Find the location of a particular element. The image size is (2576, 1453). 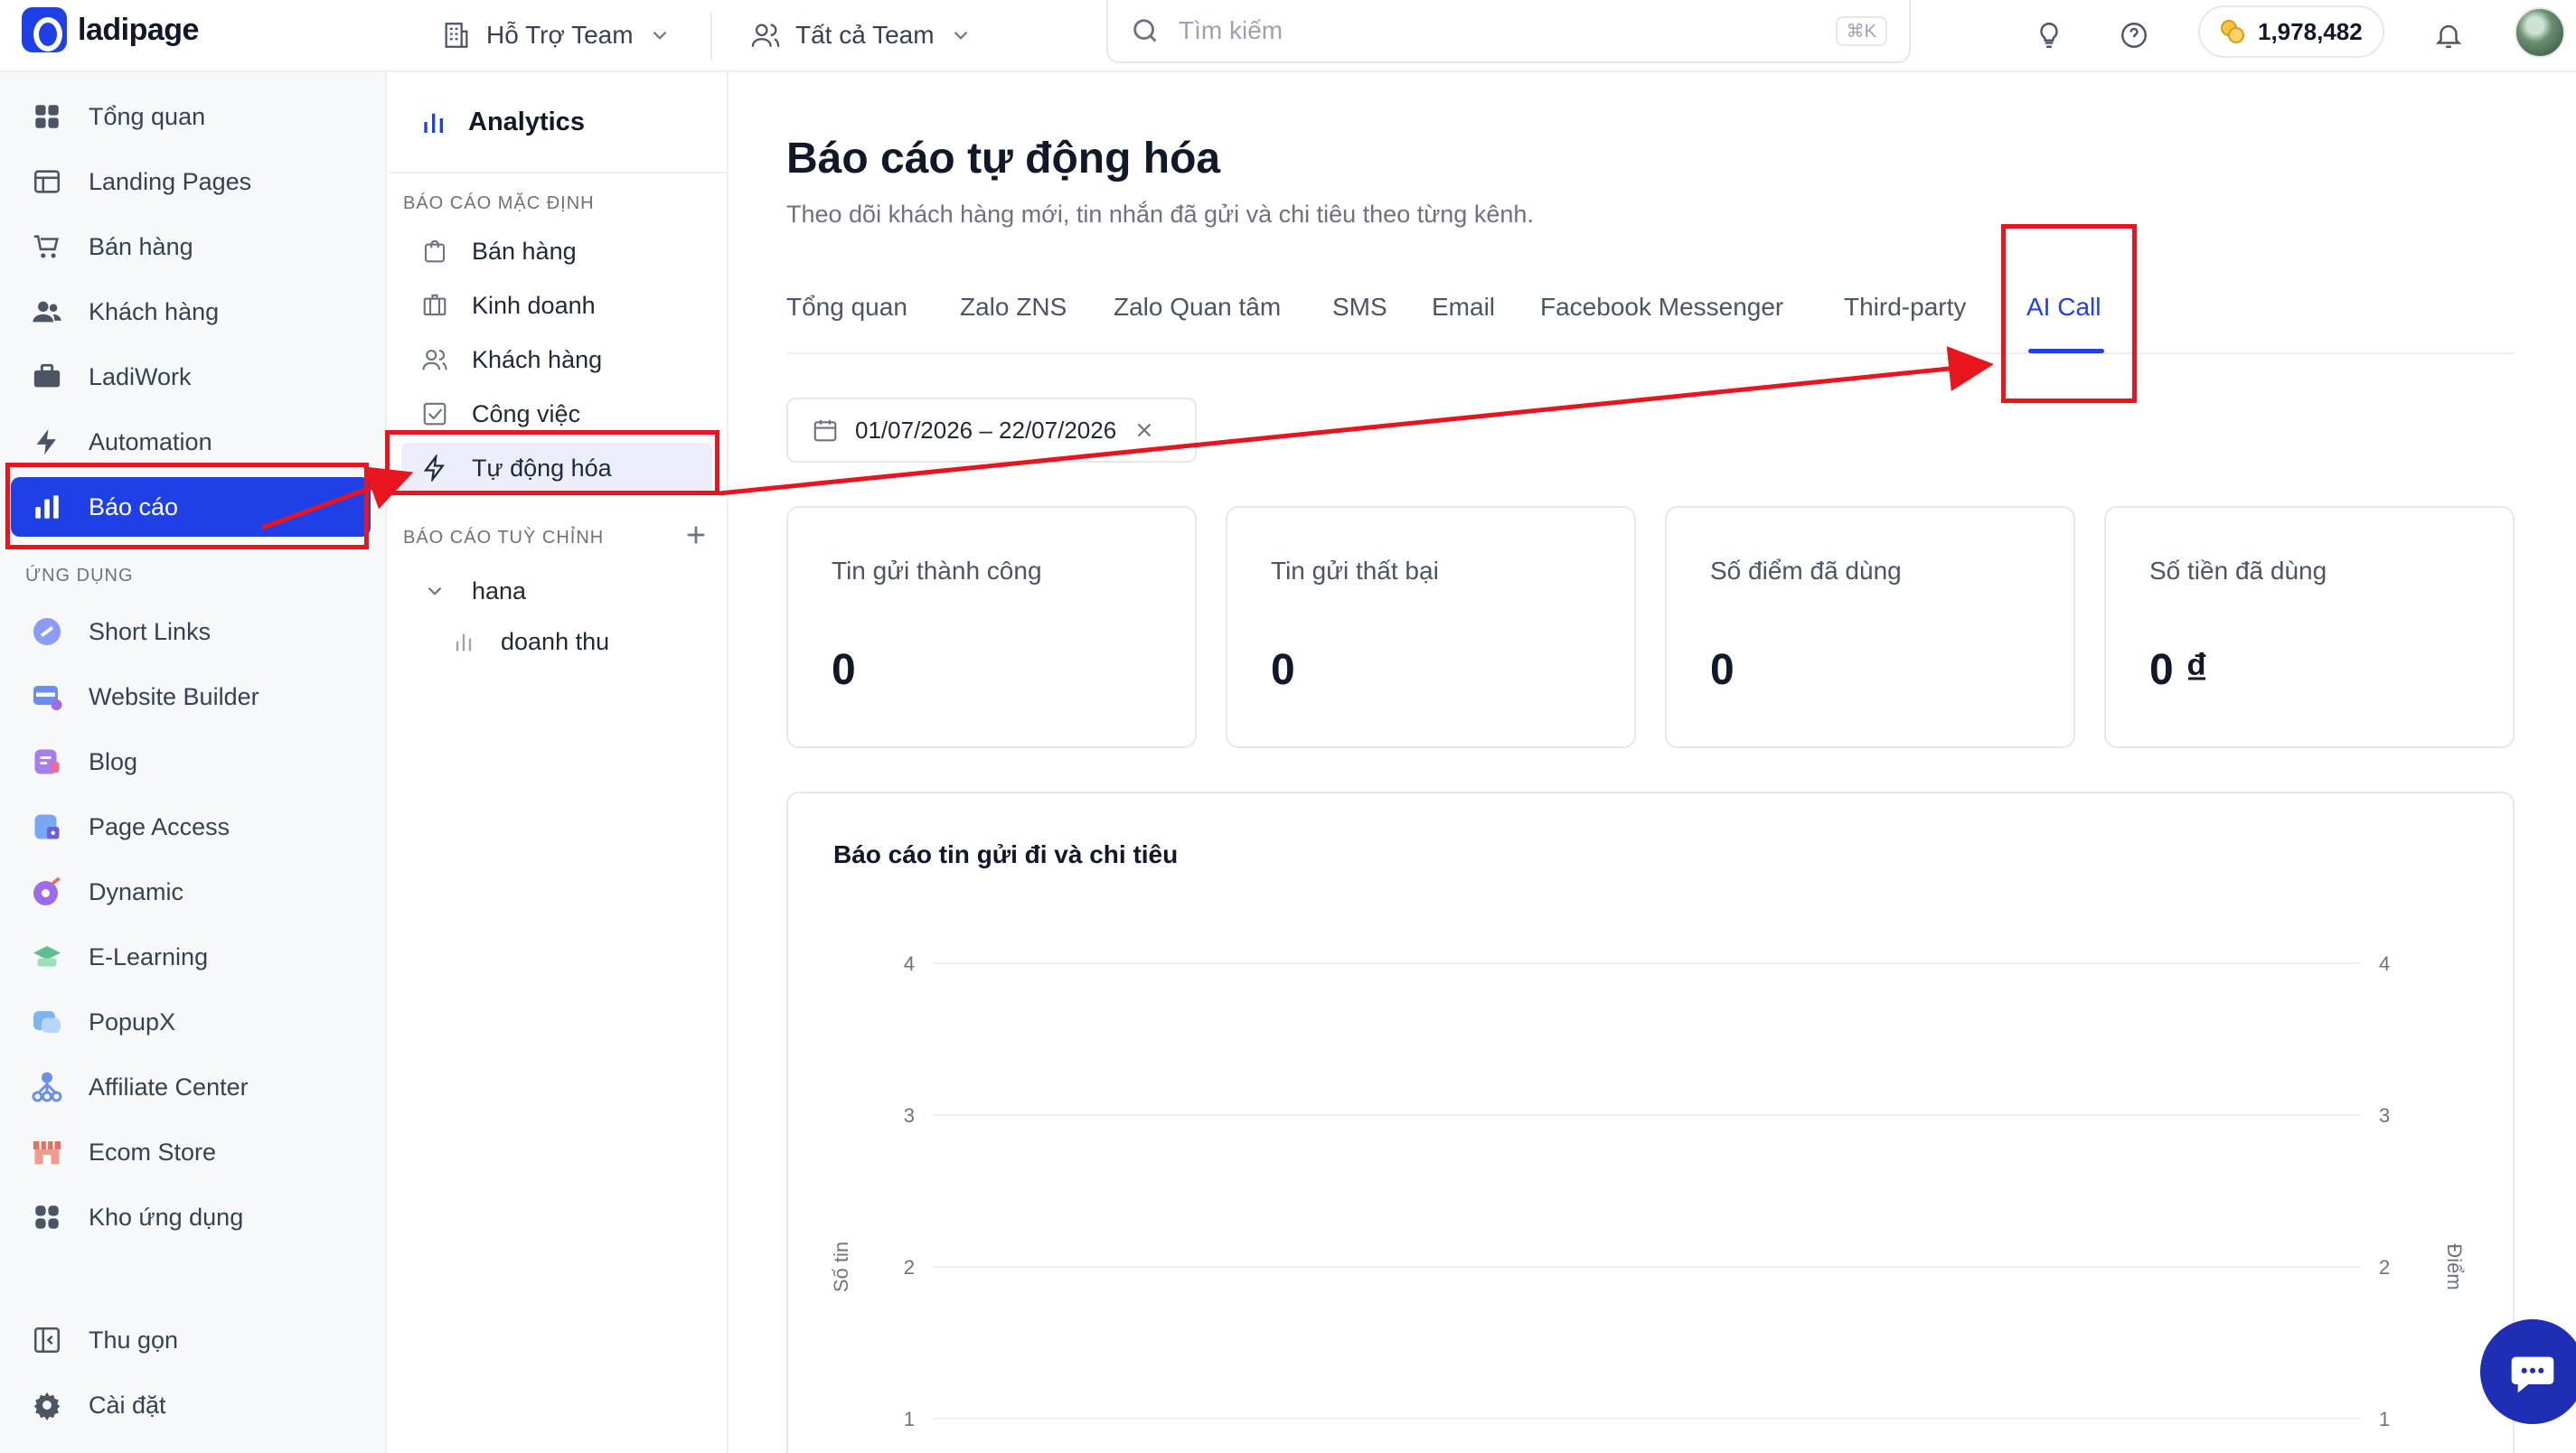

sidebar-app-website-builder: Website Builder is located at coordinates (191, 696).